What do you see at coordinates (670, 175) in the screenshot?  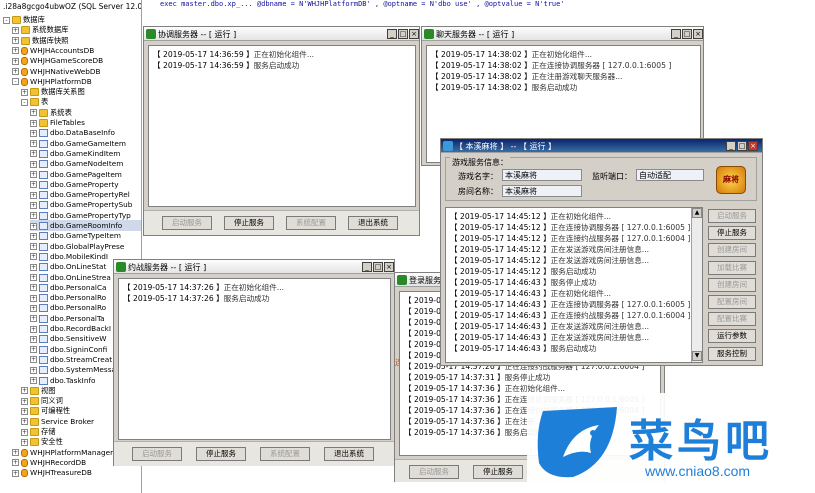 I see `port-field: 自动适配` at bounding box center [670, 175].